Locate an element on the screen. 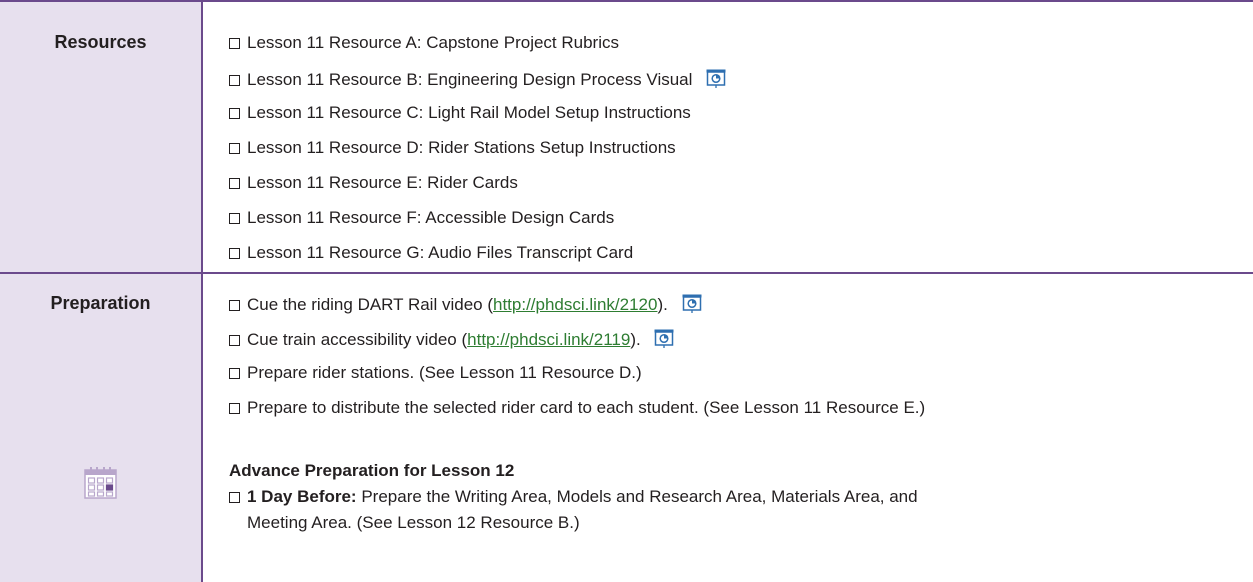 Image resolution: width=1253 pixels, height=582 pixels. video-link: http://phdsci.link/2119 is located at coordinates (548, 339).